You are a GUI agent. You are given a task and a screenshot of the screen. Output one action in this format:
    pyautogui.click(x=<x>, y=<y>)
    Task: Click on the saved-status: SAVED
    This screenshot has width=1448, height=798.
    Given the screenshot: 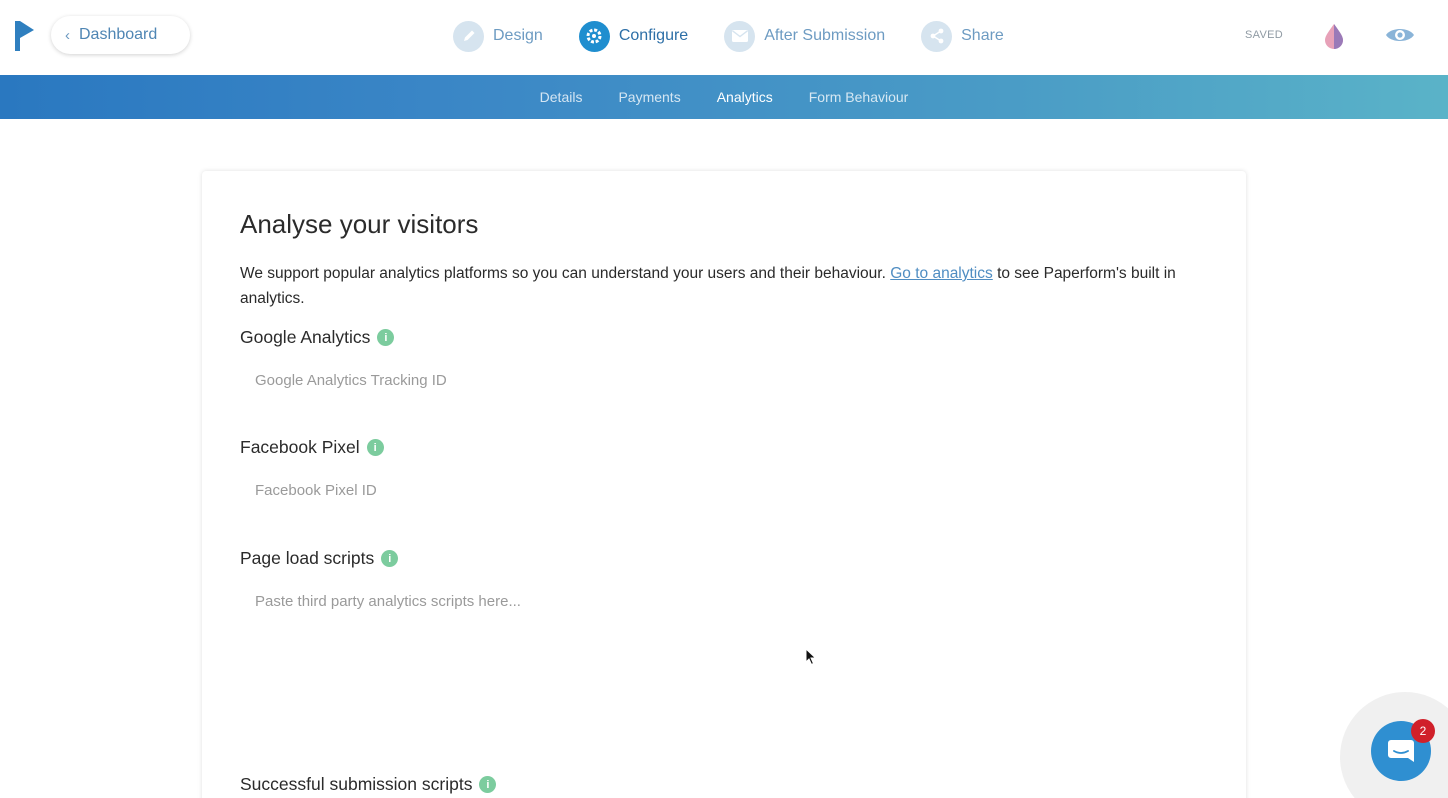 What is the action you would take?
    pyautogui.click(x=1264, y=35)
    